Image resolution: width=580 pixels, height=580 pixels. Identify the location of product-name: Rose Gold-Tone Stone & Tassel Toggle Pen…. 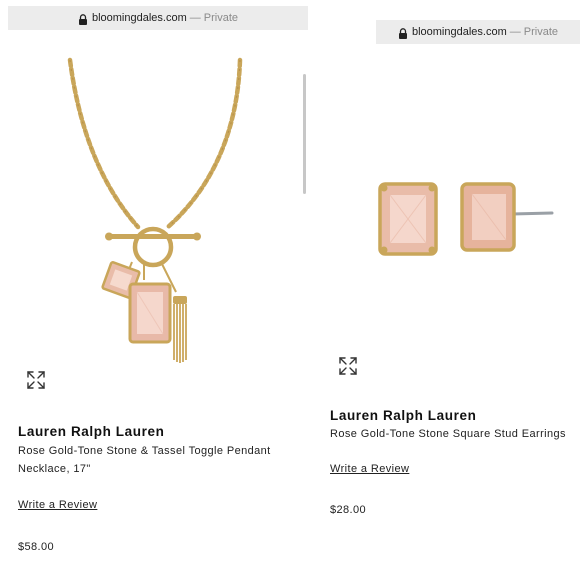
(163, 460).